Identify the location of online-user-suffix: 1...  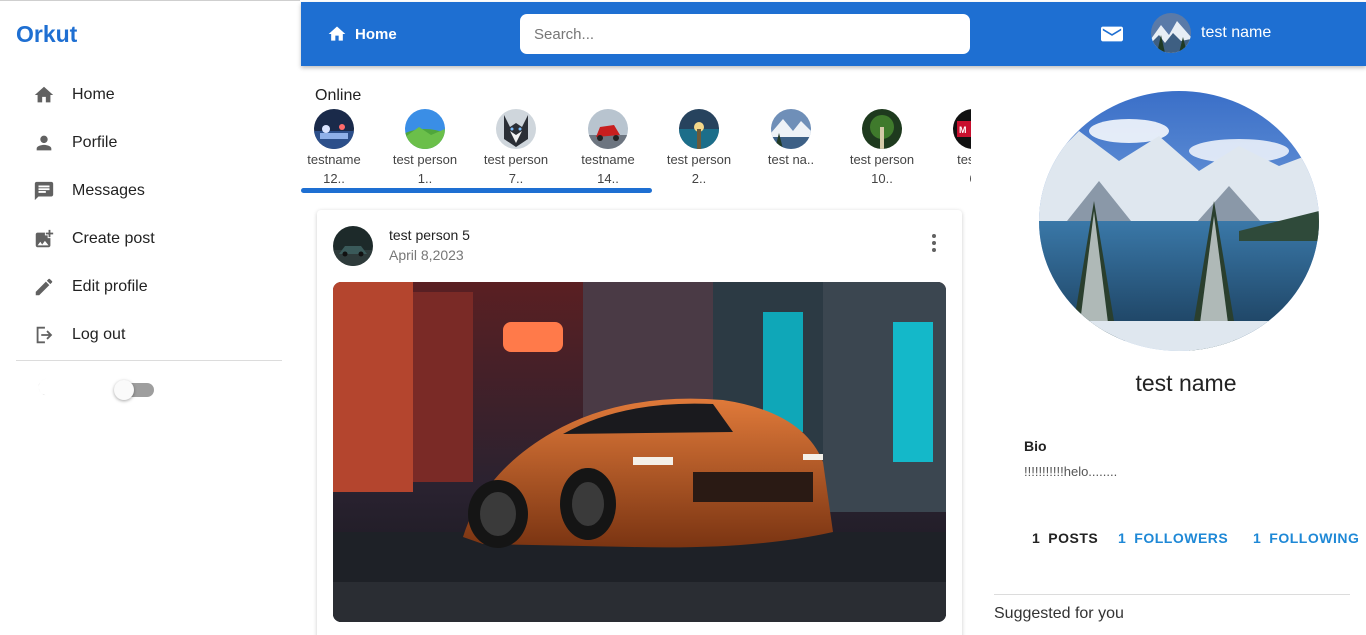
(425, 178).